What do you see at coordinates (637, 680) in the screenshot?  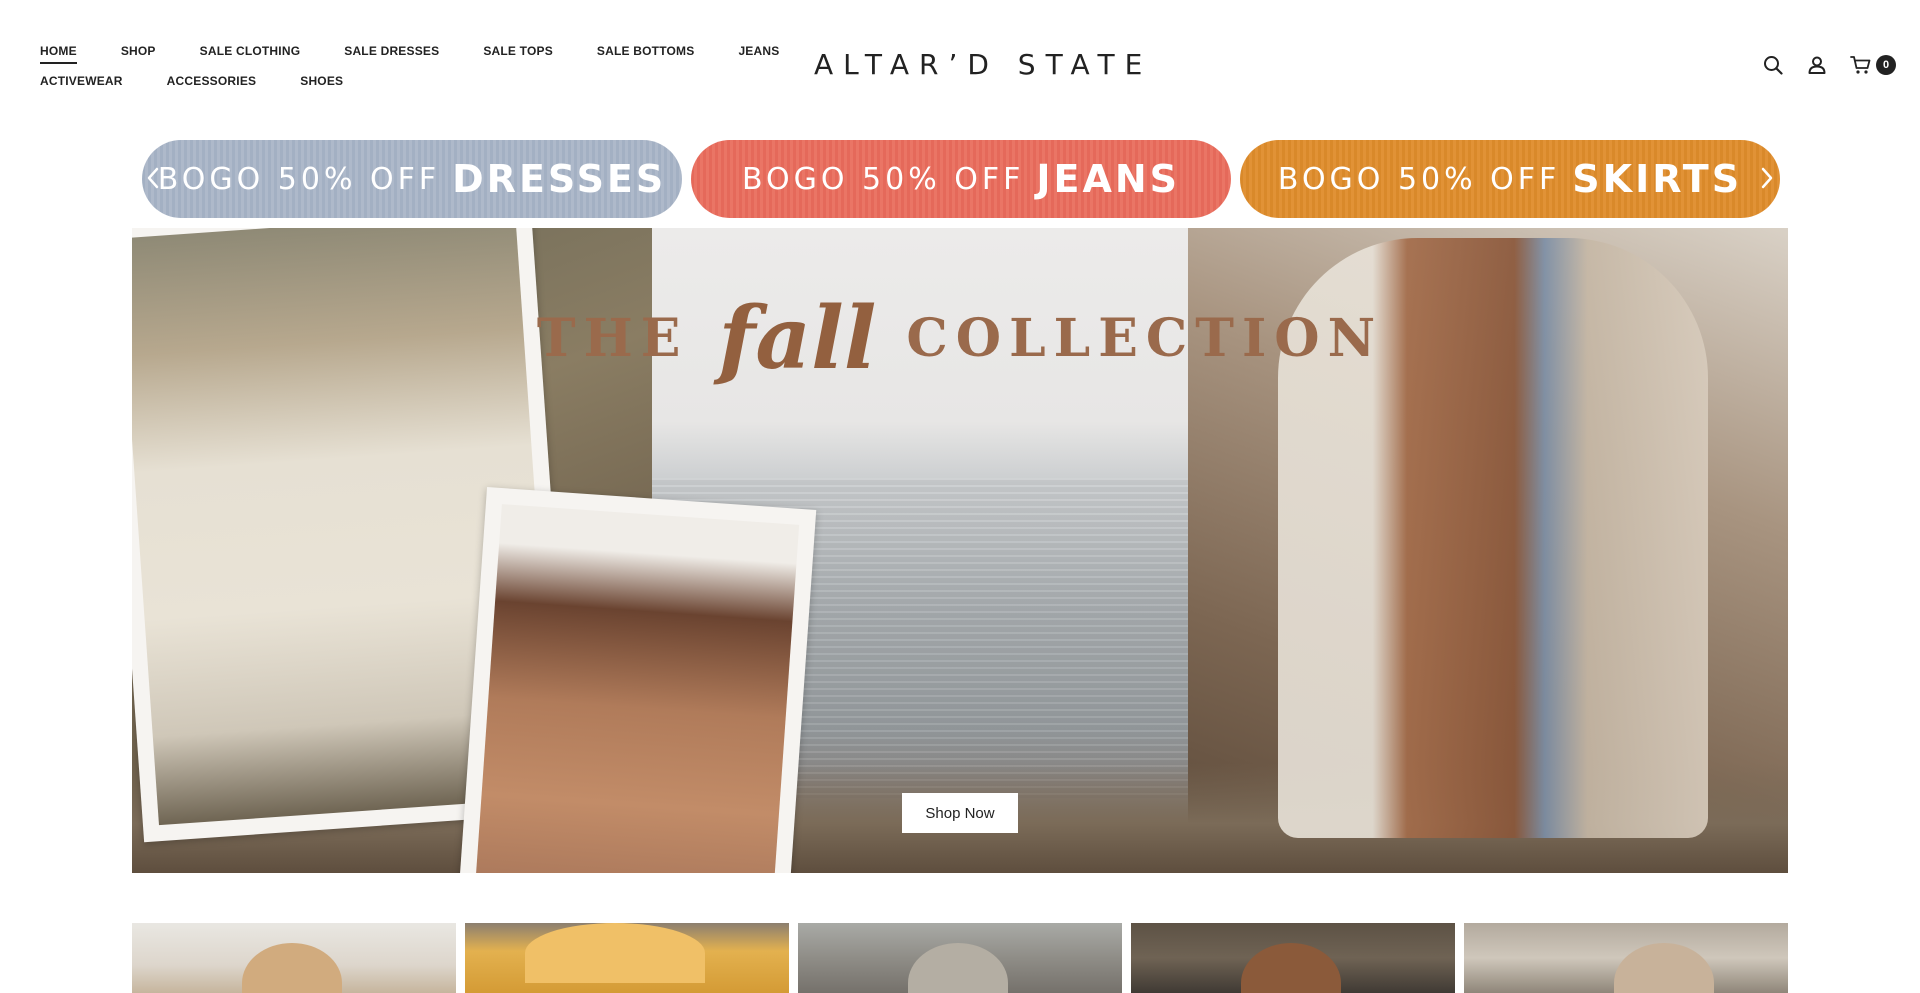 I see `hero-photo-card-center` at bounding box center [637, 680].